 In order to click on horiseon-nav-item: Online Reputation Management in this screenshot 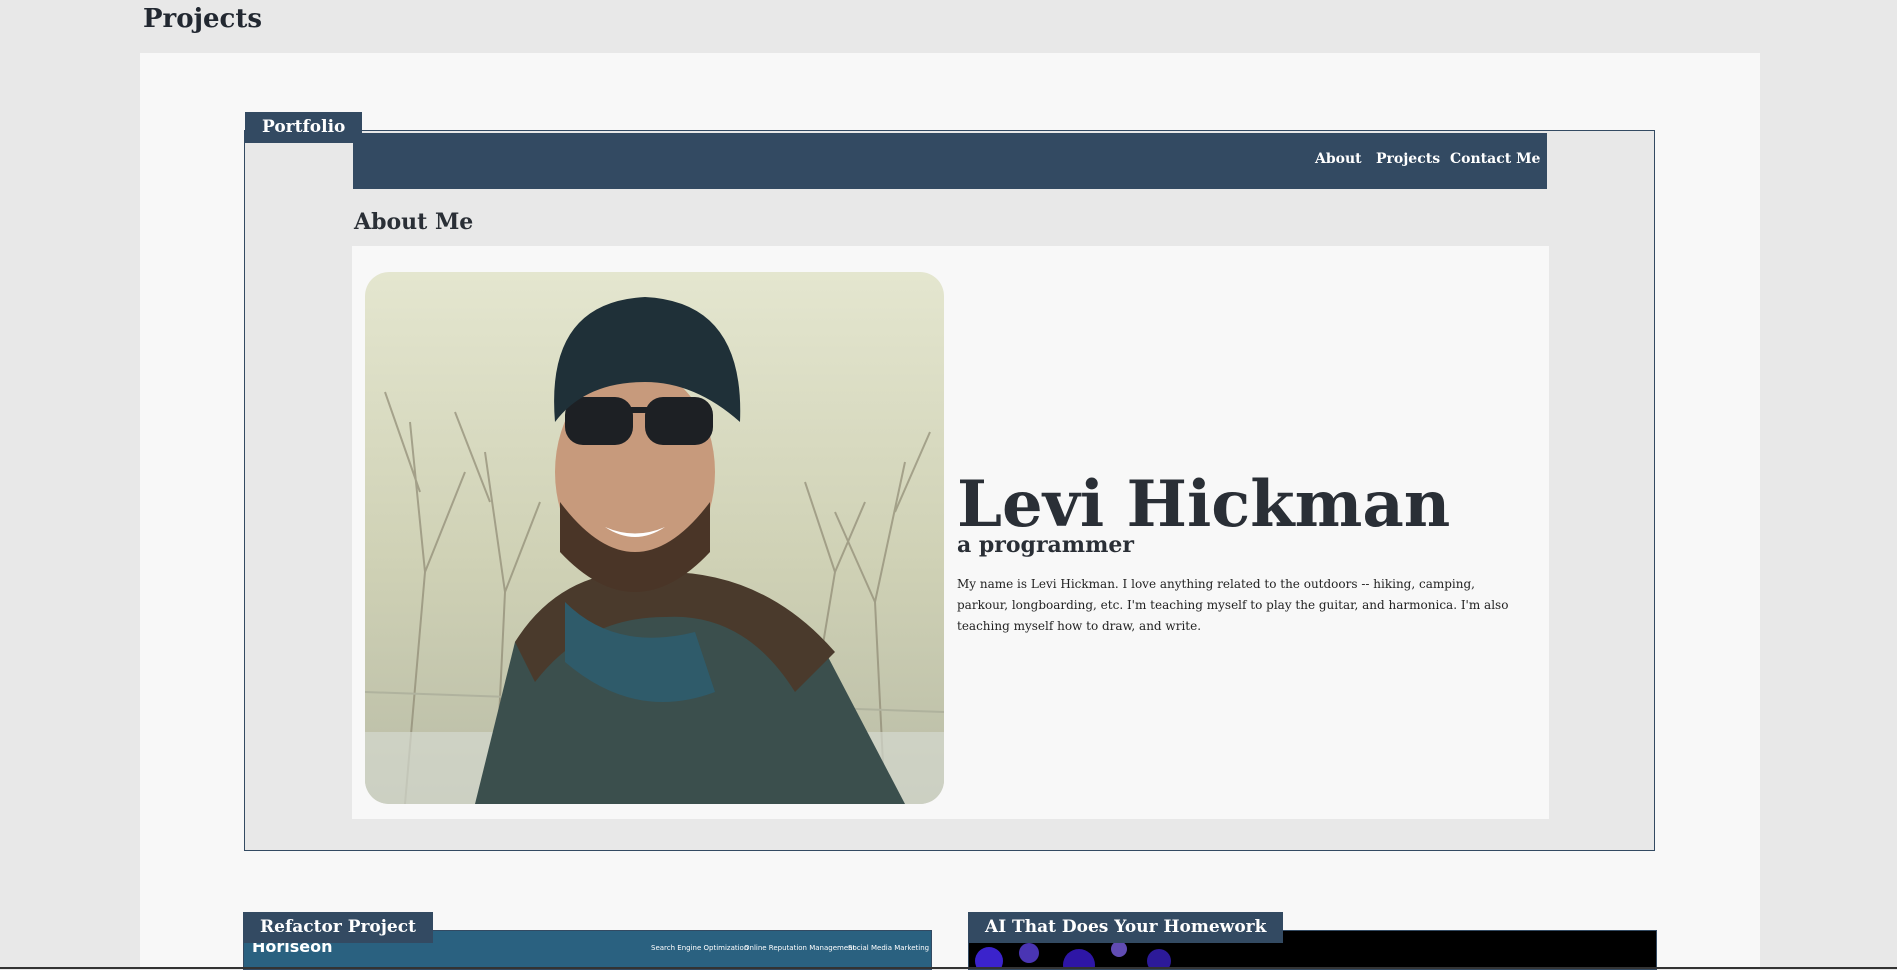, I will do `click(800, 948)`.